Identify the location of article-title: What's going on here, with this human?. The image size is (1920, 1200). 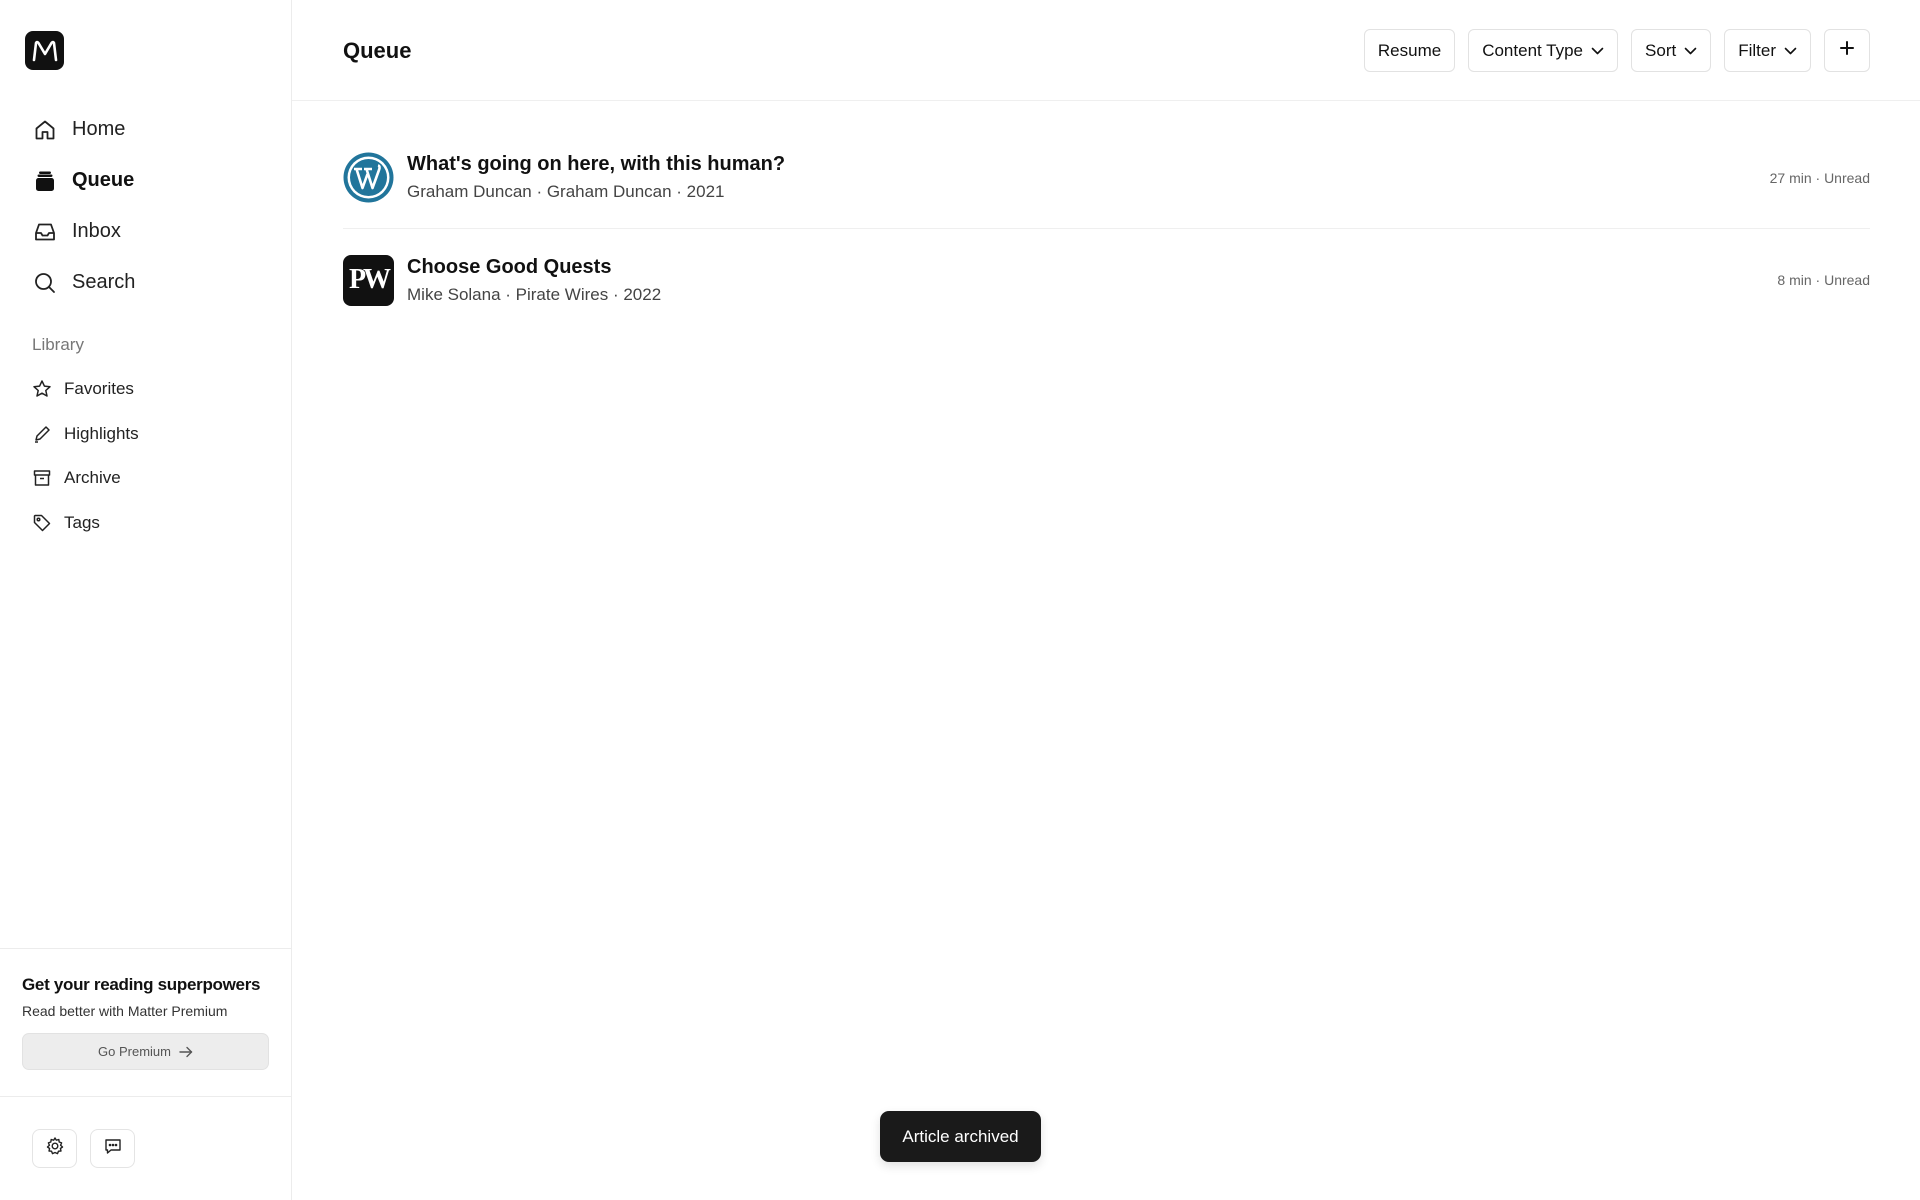
(596, 164).